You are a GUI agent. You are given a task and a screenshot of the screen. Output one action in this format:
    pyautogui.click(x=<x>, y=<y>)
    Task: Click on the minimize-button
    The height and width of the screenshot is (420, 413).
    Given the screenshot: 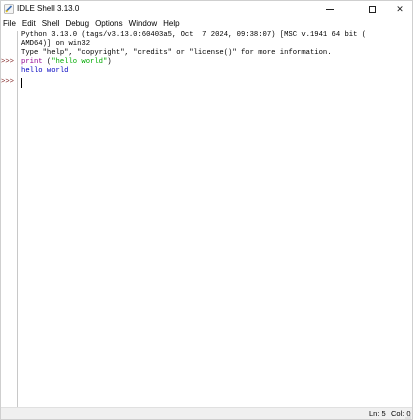 What is the action you would take?
    pyautogui.click(x=330, y=9)
    